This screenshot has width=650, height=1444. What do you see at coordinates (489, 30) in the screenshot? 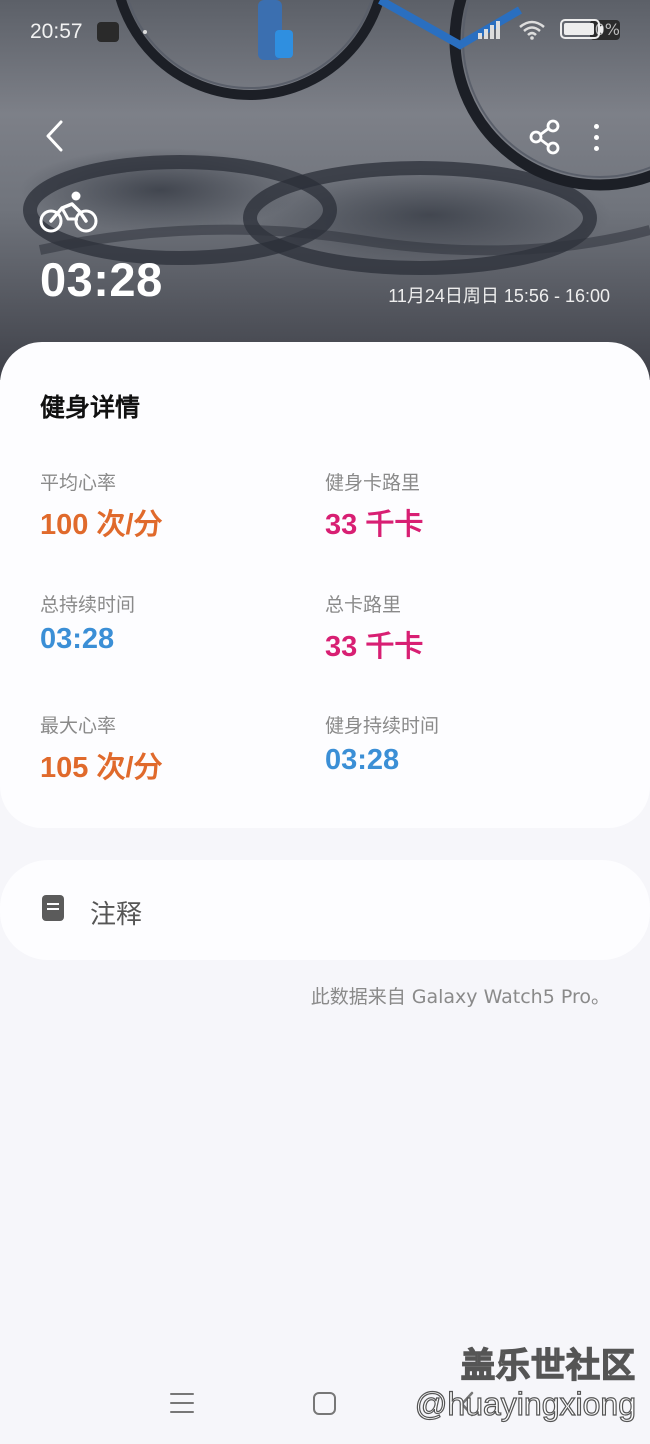
I see `cellular-signal-icon` at bounding box center [489, 30].